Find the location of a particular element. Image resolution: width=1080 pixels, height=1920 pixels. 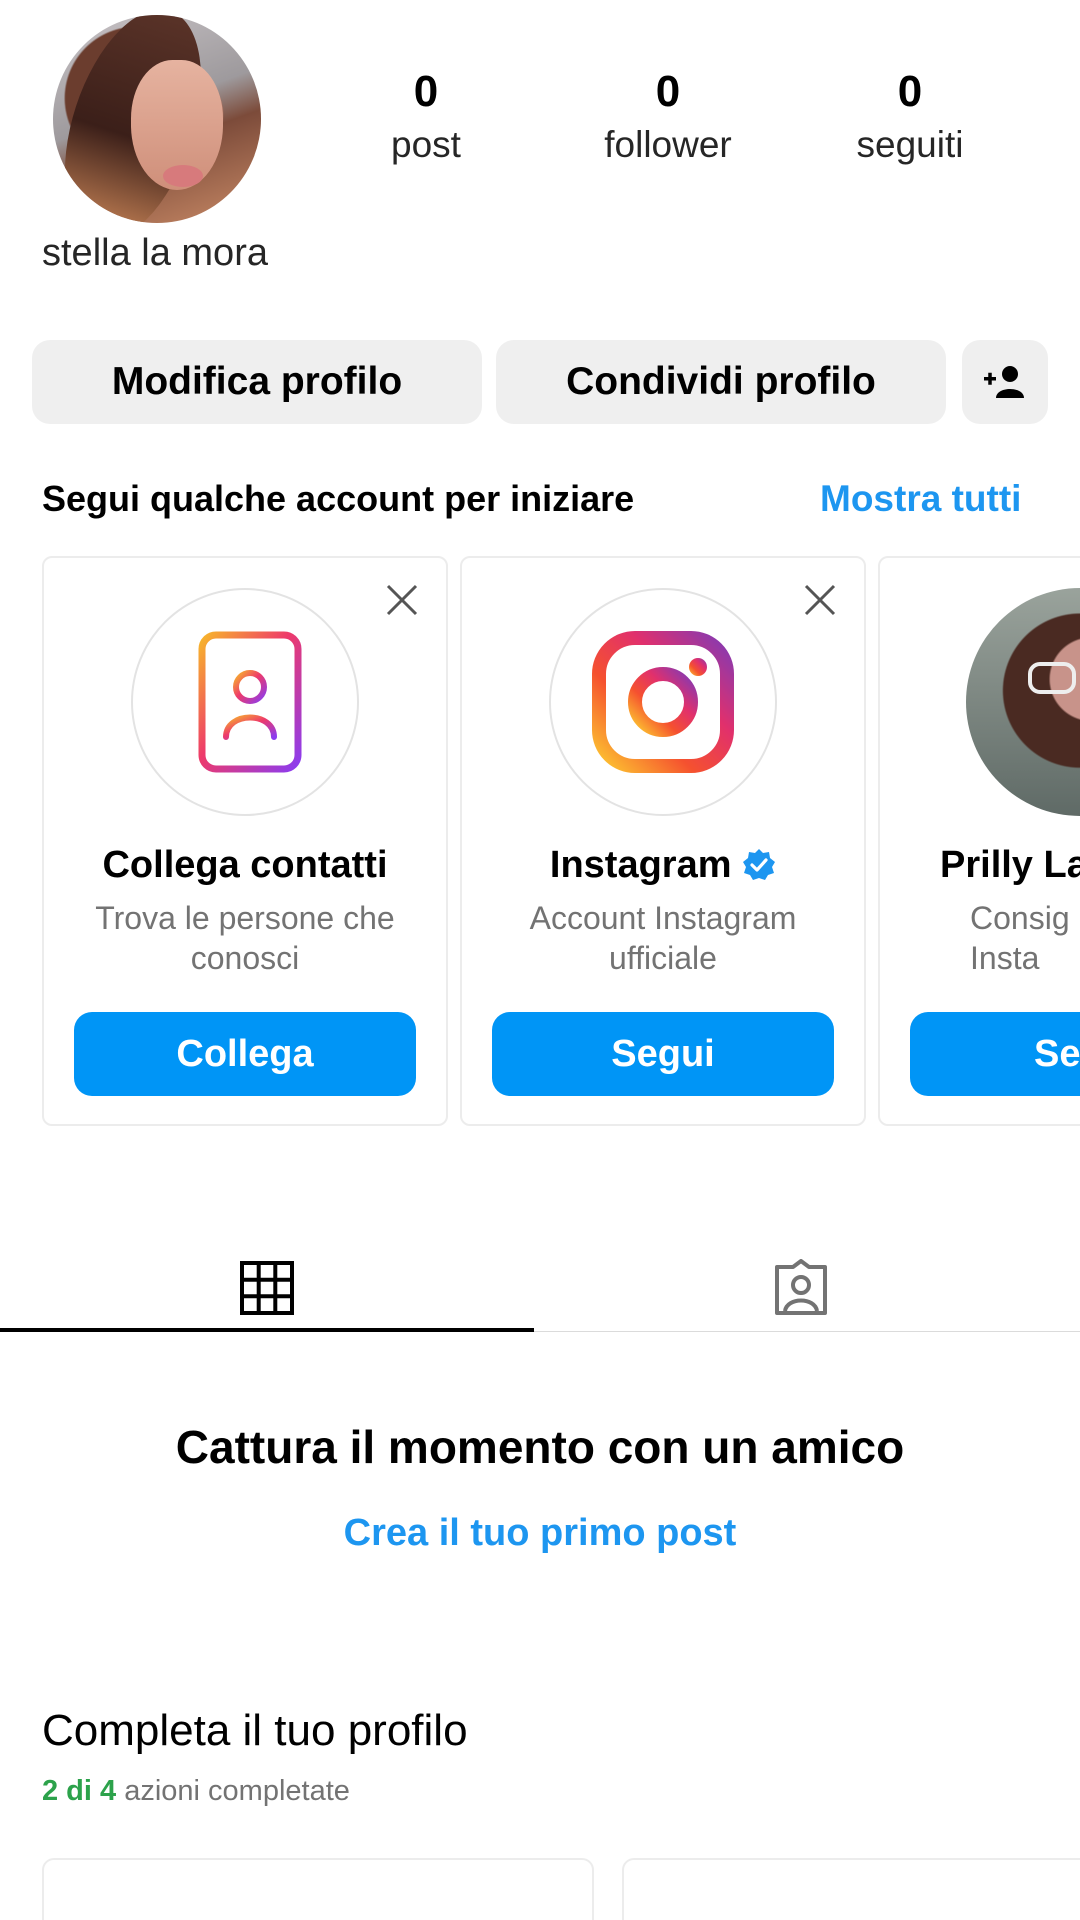

card-title-row: Instagram is located at coordinates (663, 865).